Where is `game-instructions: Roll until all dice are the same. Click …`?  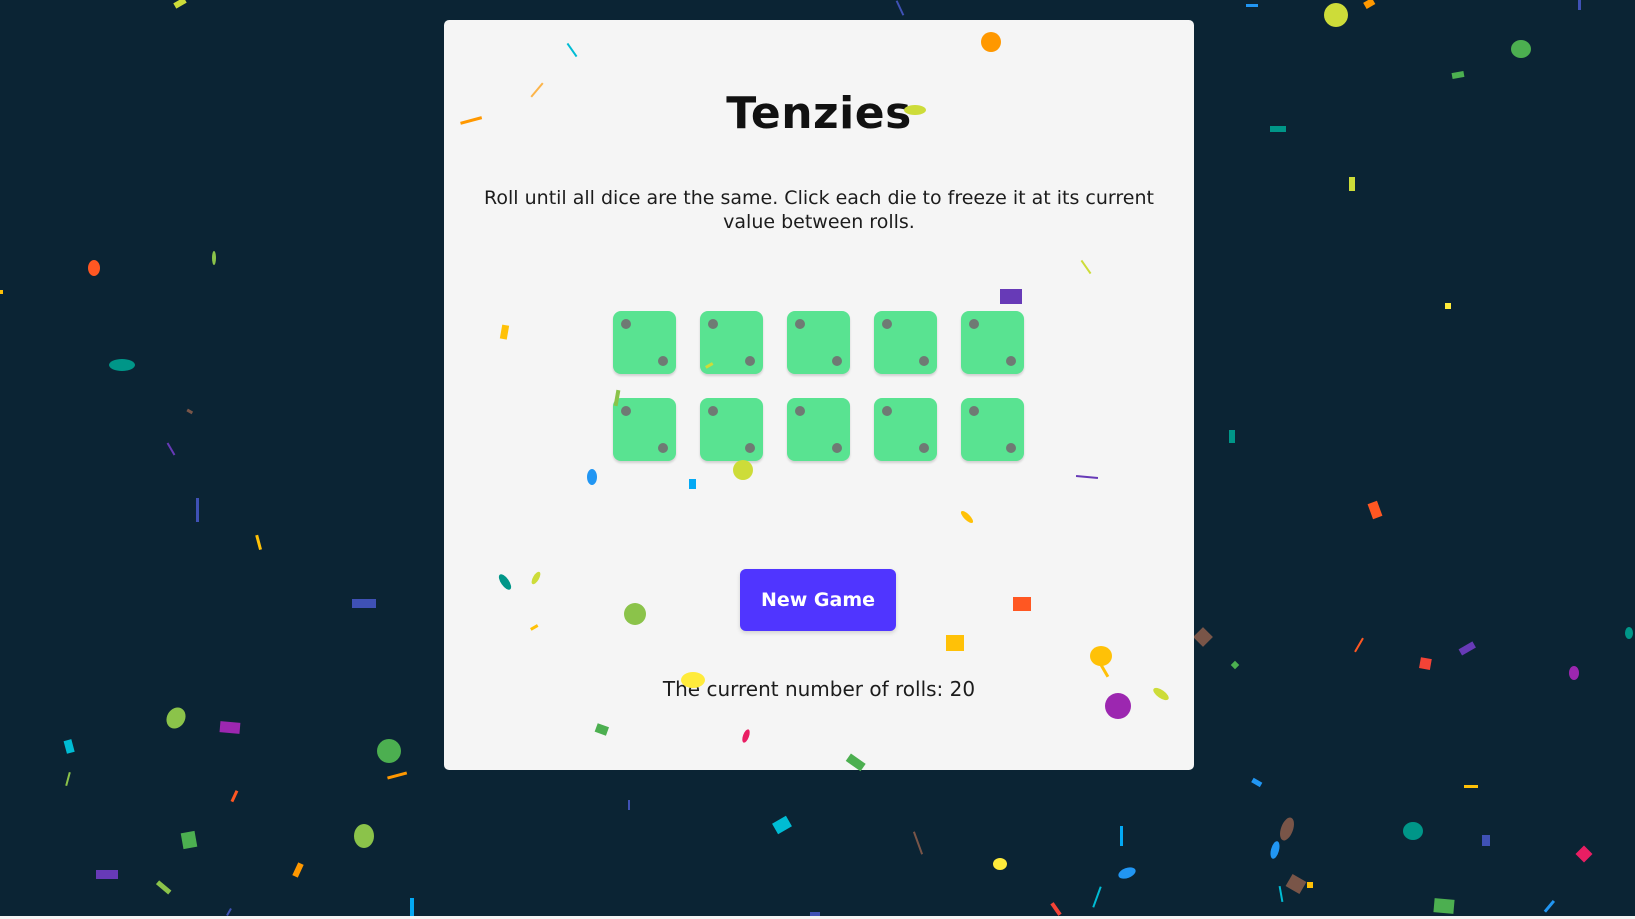
game-instructions: Roll until all dice are the same. Click … is located at coordinates (819, 210).